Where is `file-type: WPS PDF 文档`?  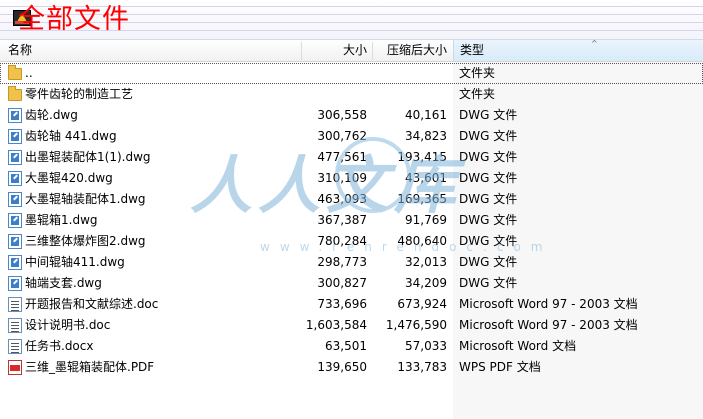
file-type: WPS PDF 文档 is located at coordinates (500, 367).